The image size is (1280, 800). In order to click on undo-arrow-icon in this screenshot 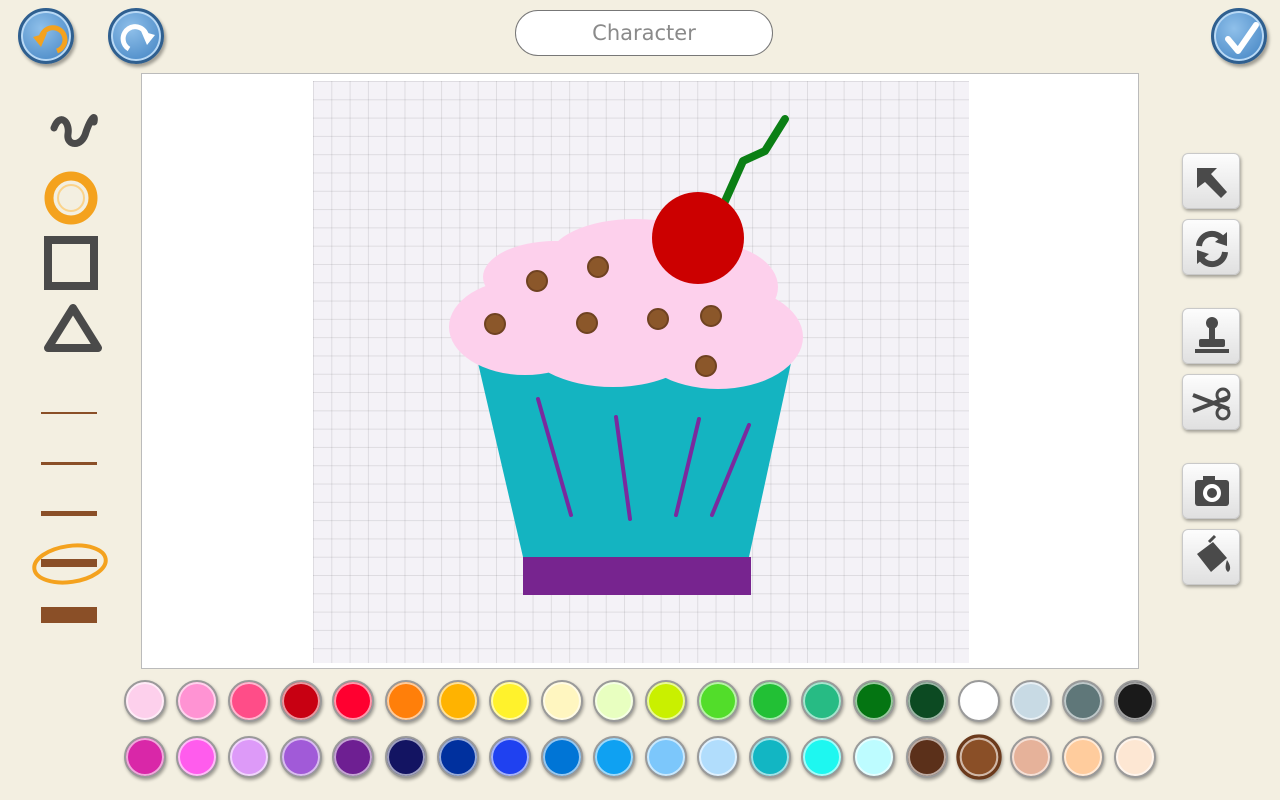, I will do `click(50, 39)`.